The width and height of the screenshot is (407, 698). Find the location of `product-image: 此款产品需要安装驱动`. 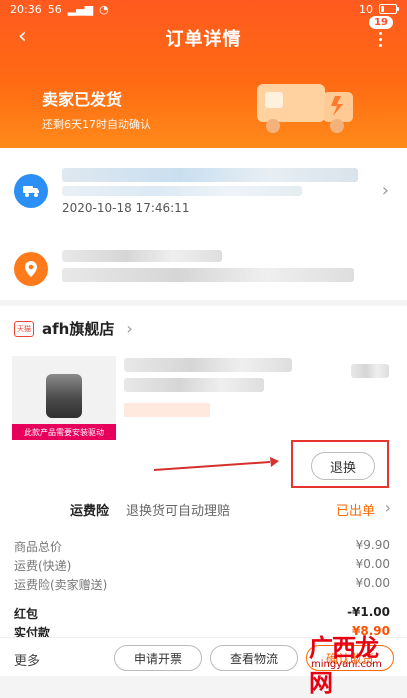

product-image: 此款产品需要安装驱动 is located at coordinates (64, 398).